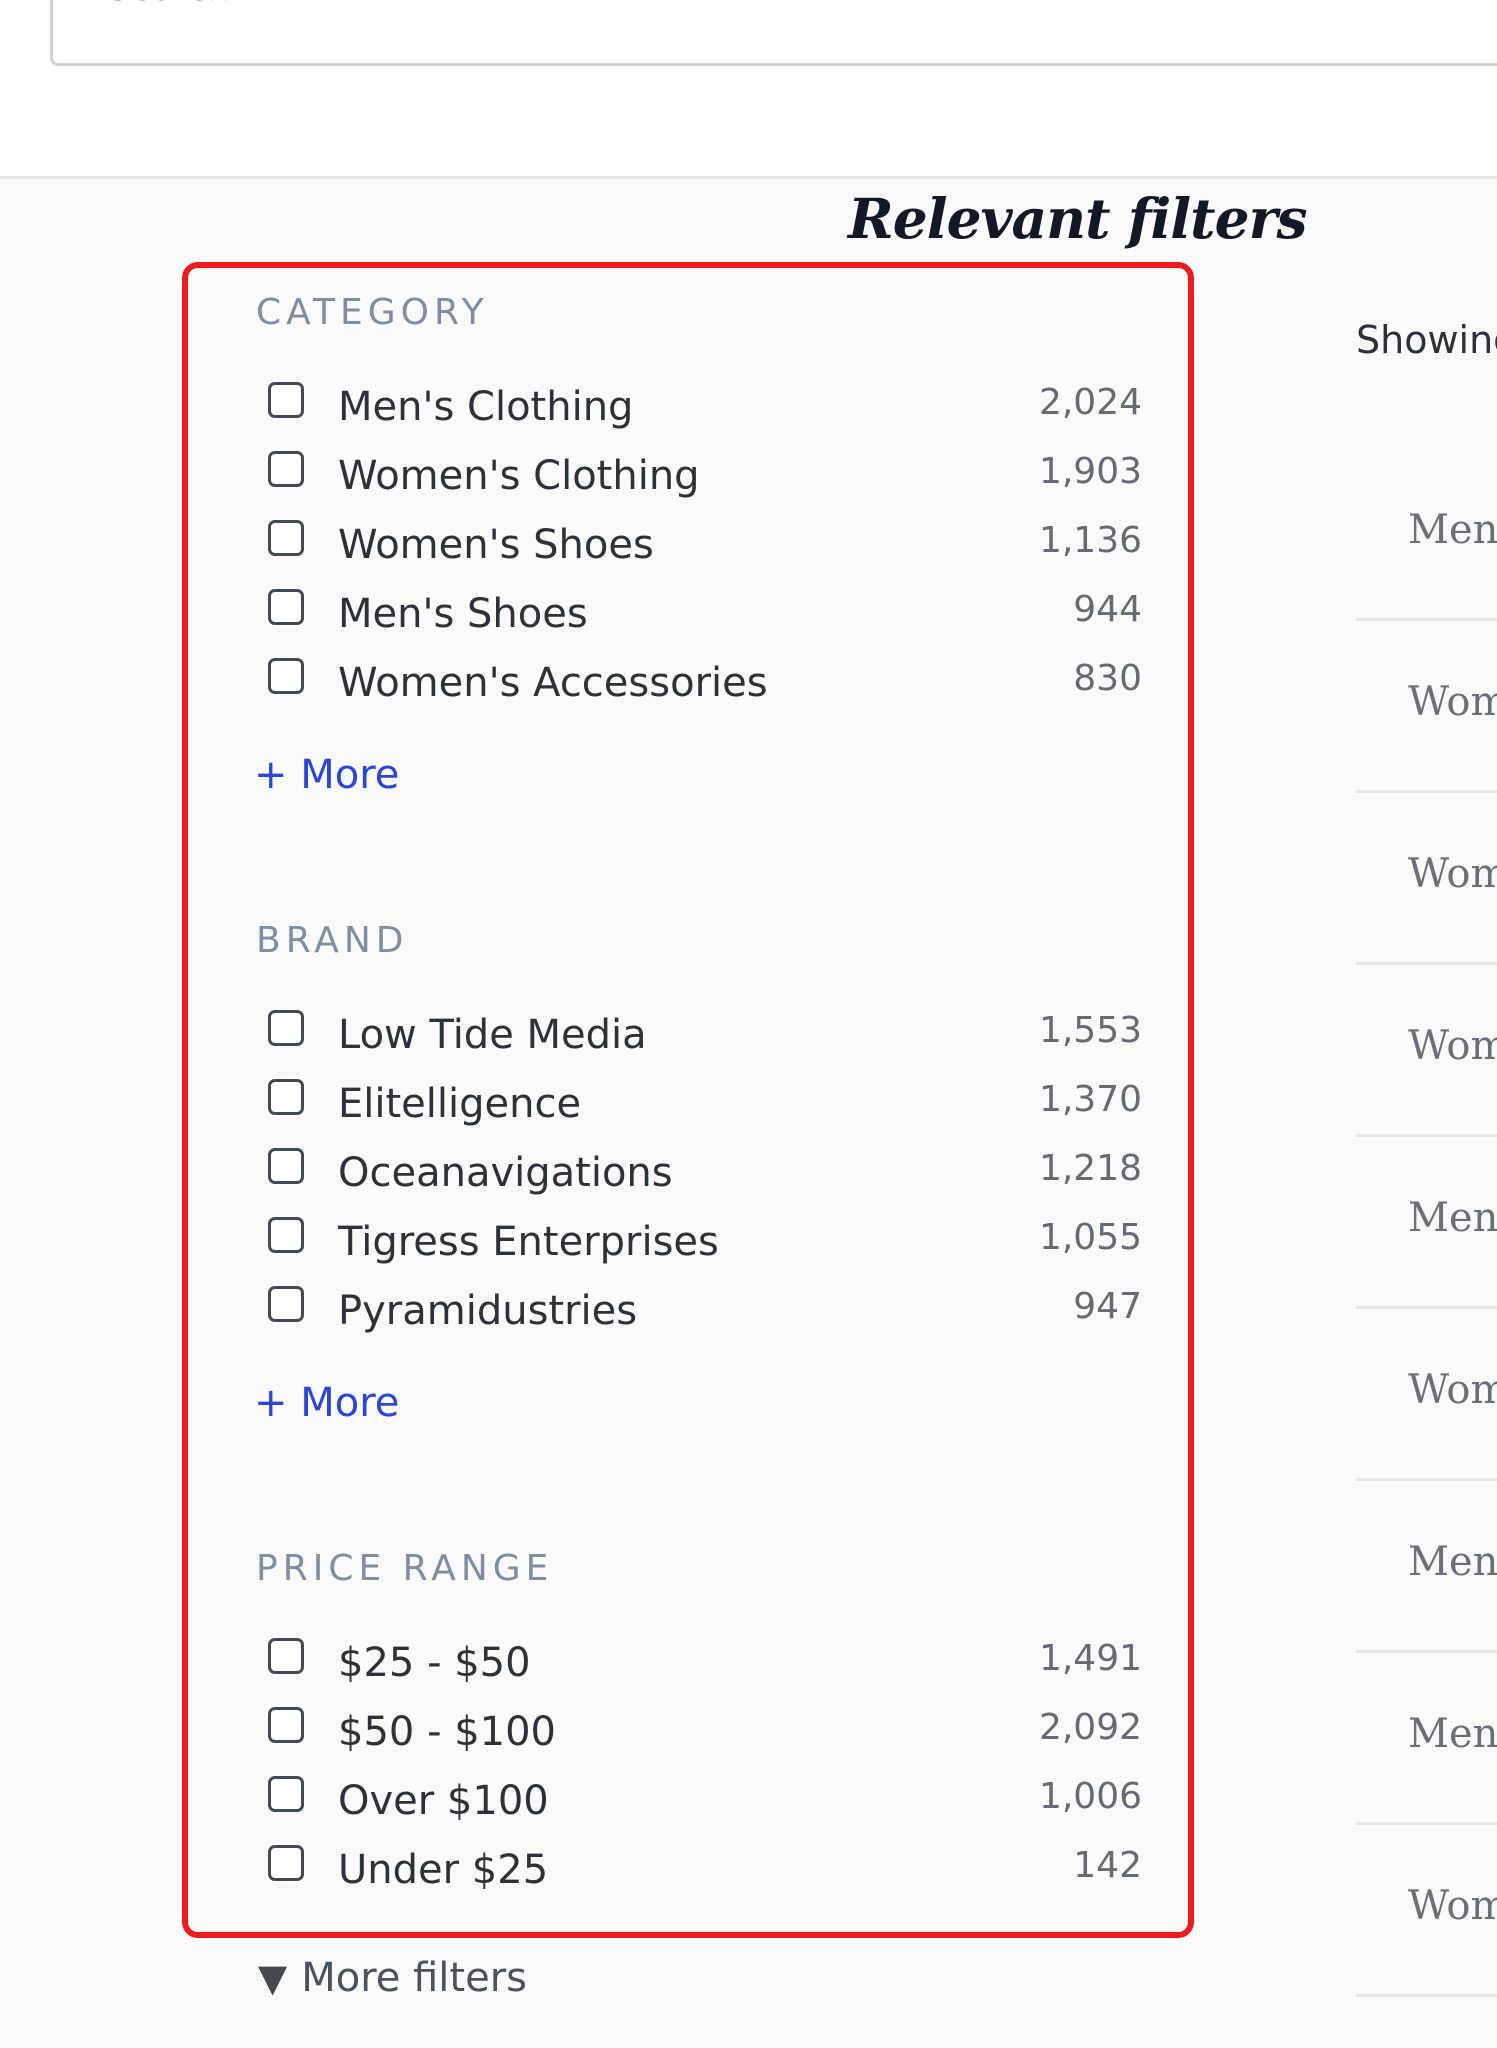 This screenshot has width=1497, height=2048. Describe the element at coordinates (528, 1242) in the screenshot. I see `brand-label: Tigress Enterprises` at that location.